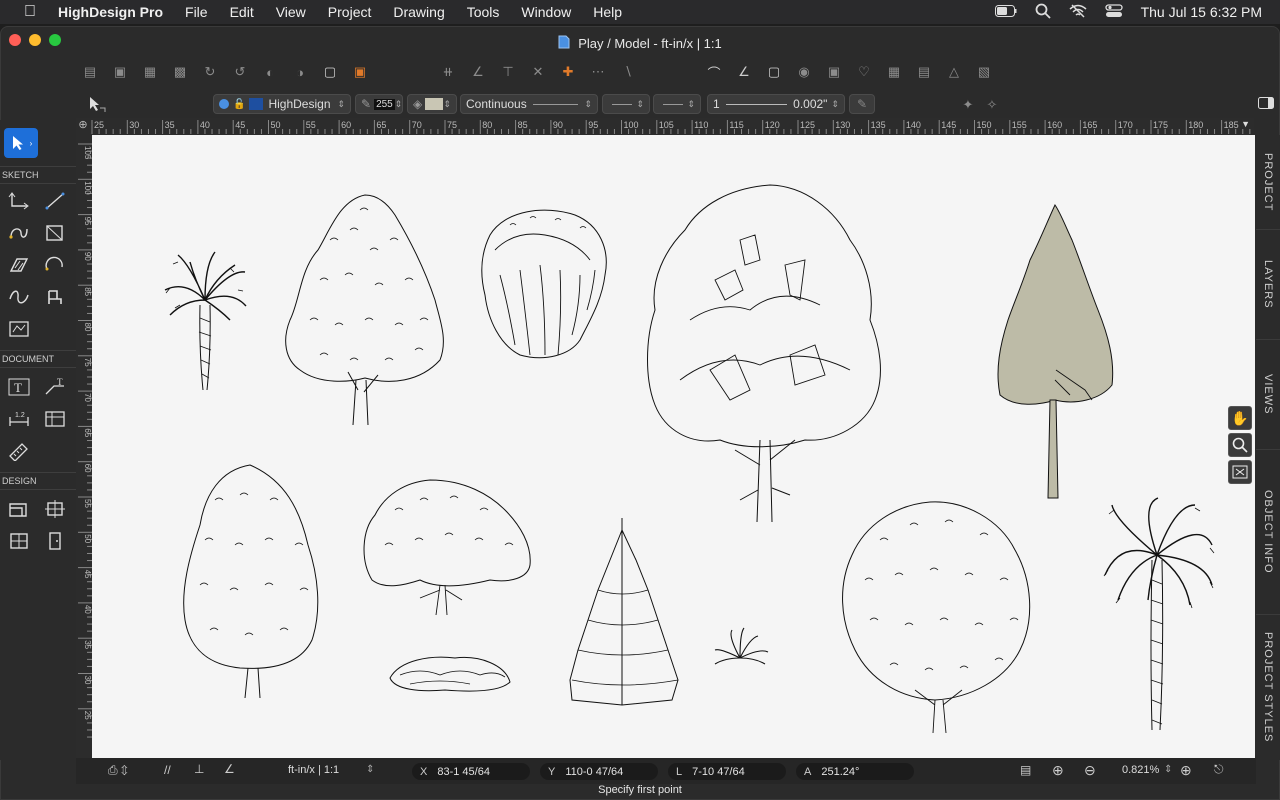 Image resolution: width=1280 pixels, height=800 pixels. I want to click on fill-select: ◈ ⇕, so click(432, 104).